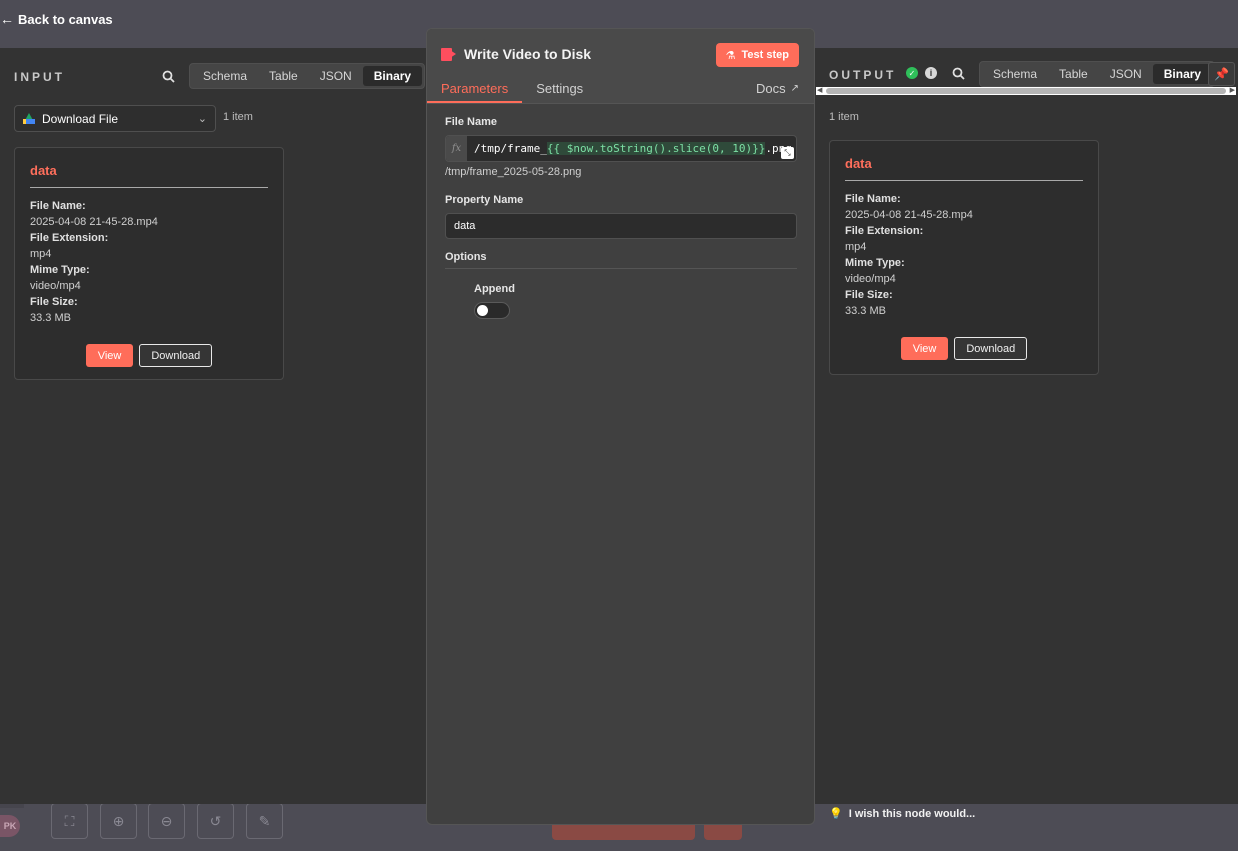 The width and height of the screenshot is (1238, 851). What do you see at coordinates (238, 117) in the screenshot?
I see `input-item-count: 1 item` at bounding box center [238, 117].